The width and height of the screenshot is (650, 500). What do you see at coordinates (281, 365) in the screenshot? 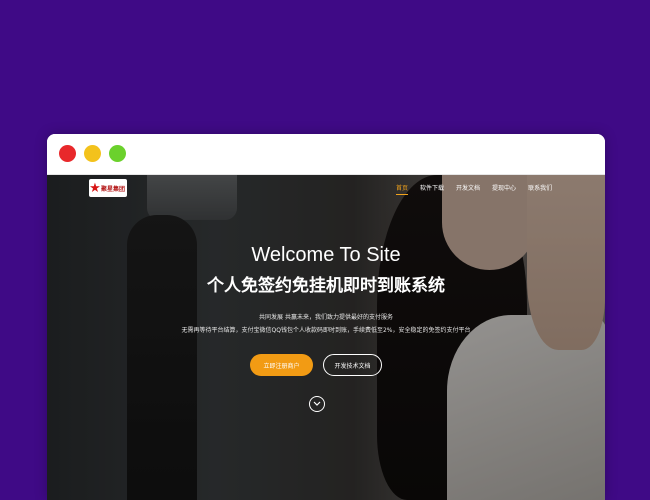
I see `register-merchant-button: 立即注册商户` at bounding box center [281, 365].